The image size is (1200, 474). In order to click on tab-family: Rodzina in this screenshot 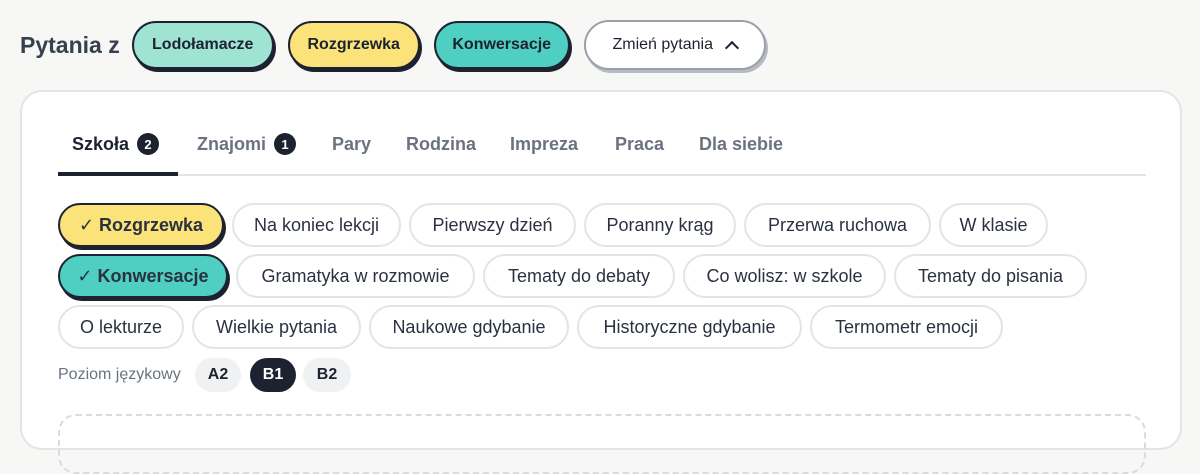, I will do `click(441, 155)`.